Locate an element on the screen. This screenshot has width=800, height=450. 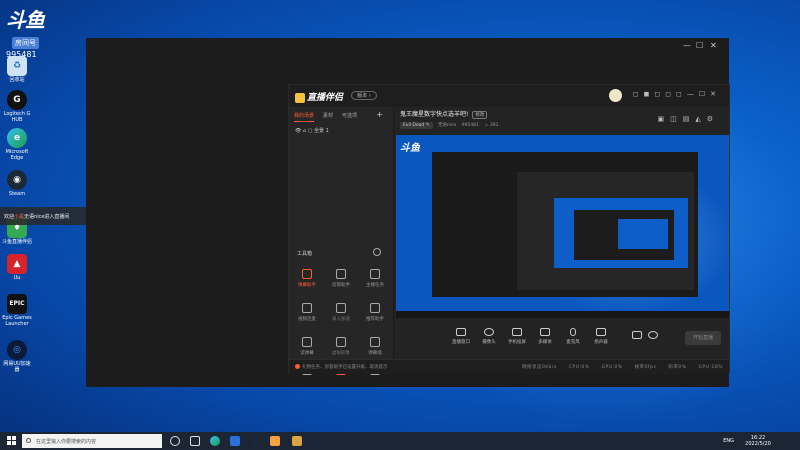
avatar is located at coordinates (615, 95).